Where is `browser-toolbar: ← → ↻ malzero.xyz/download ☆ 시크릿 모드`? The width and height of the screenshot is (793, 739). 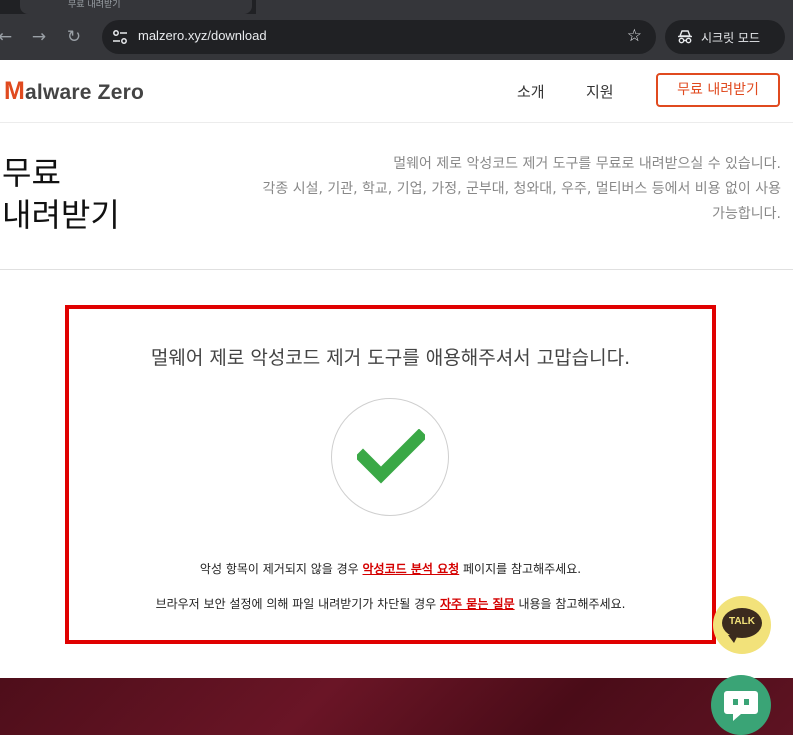 browser-toolbar: ← → ↻ malzero.xyz/download ☆ 시크릿 모드 is located at coordinates (396, 37).